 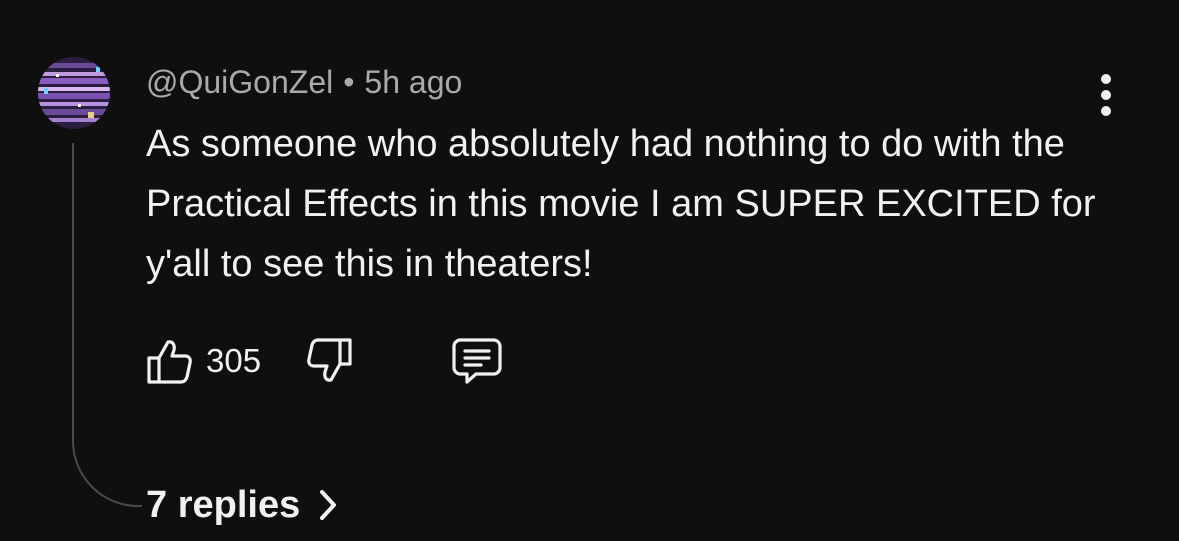 I want to click on comment-actions: 305, so click(x=324, y=361).